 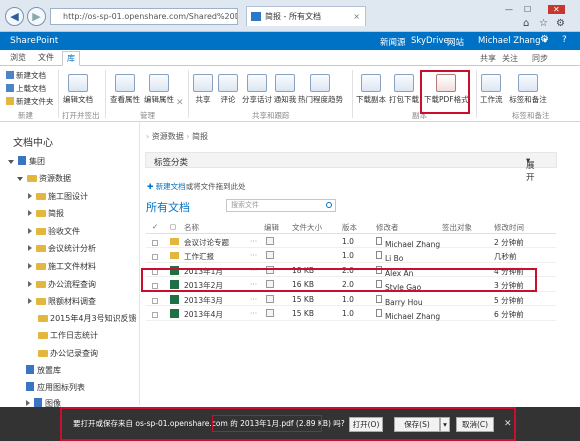 What do you see at coordinates (155, 226) in the screenshot?
I see `select-all-checkbox: ✓` at bounding box center [155, 226].